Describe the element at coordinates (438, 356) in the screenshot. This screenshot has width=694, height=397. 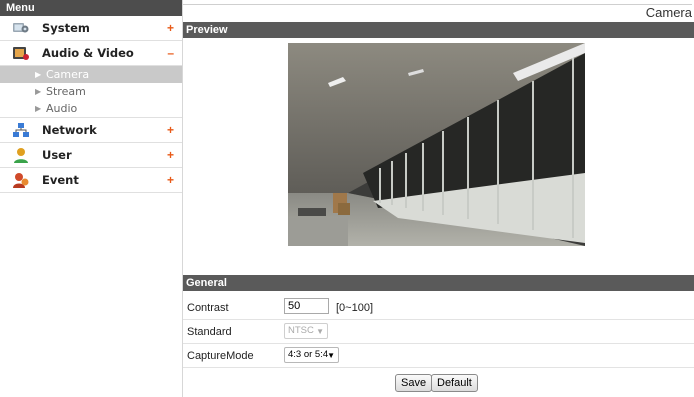
I see `capture-mode-row: CaptureMode 4:3 or 5:4 ▼` at that location.